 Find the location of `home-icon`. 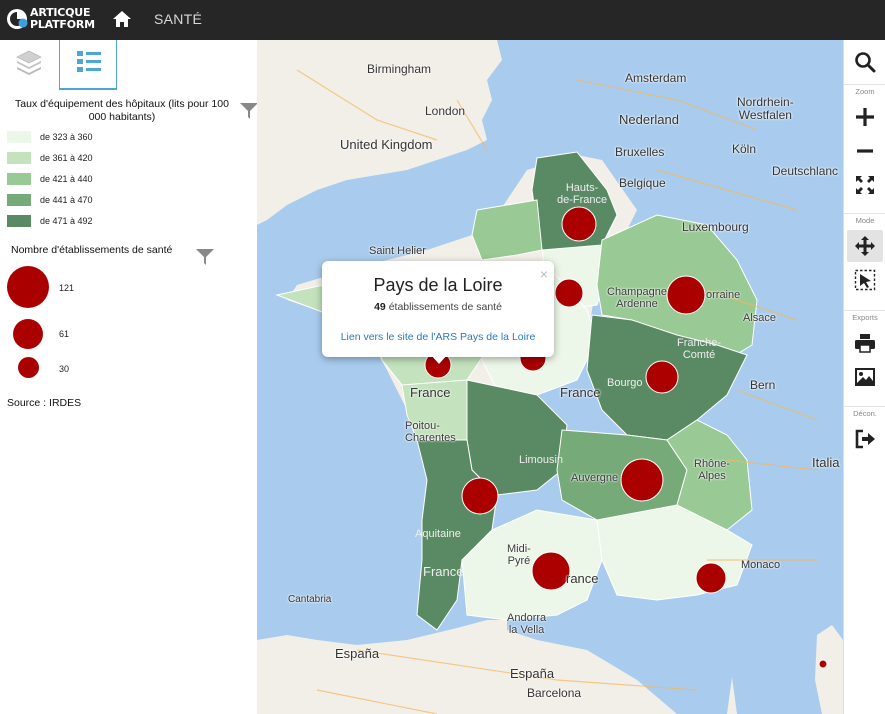

home-icon is located at coordinates (122, 19).